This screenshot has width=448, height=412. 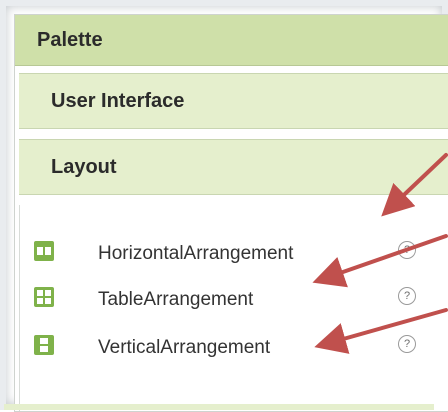 What do you see at coordinates (219, 407) in the screenshot?
I see `bottom-strip` at bounding box center [219, 407].